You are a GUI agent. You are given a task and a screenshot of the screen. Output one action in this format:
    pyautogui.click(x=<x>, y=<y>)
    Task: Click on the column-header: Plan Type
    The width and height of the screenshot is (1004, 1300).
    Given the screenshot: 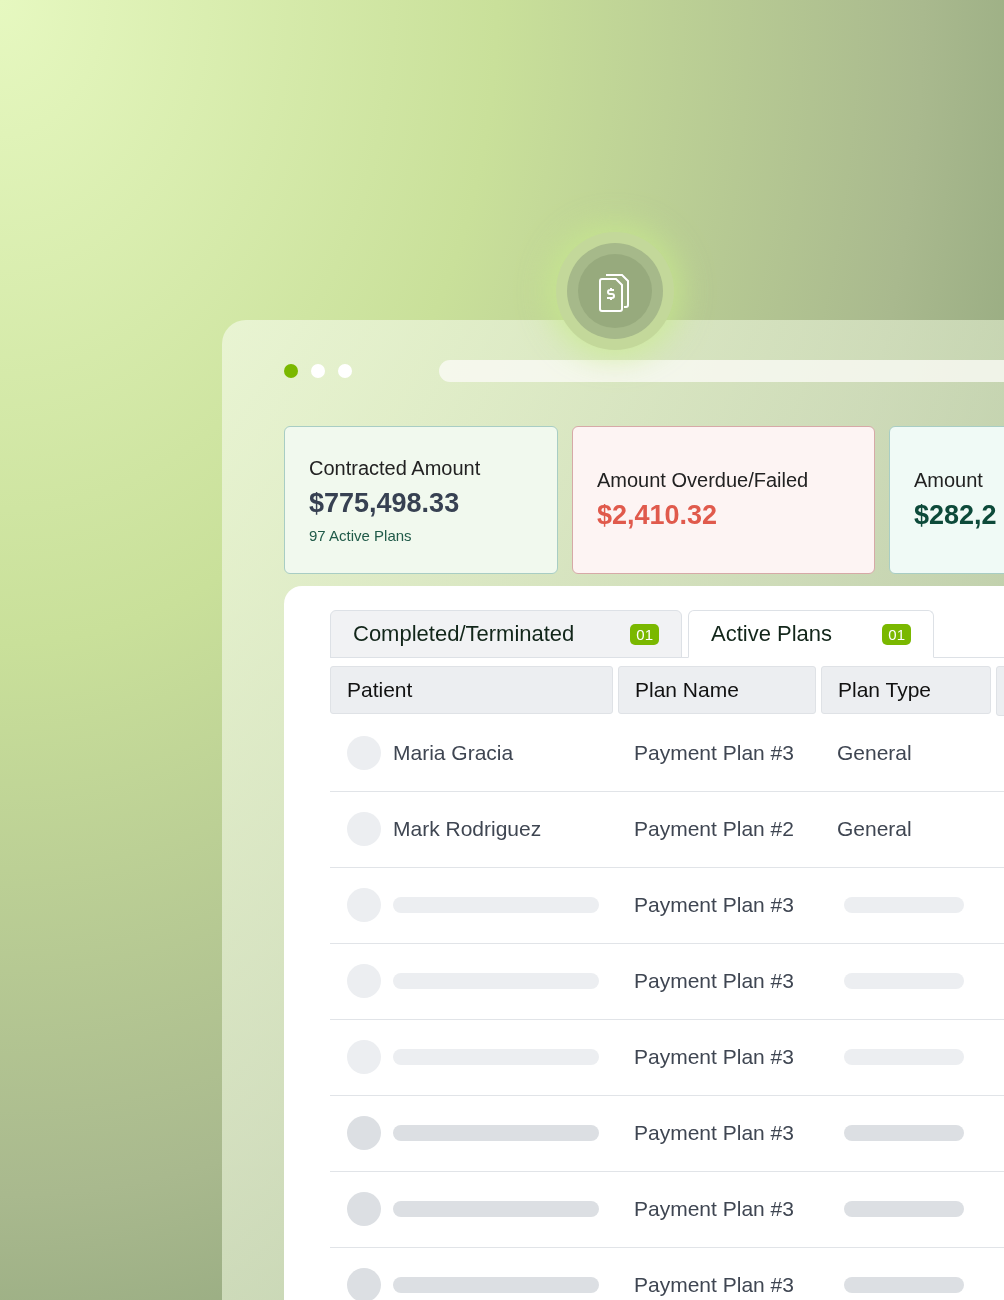 What is the action you would take?
    pyautogui.click(x=906, y=689)
    